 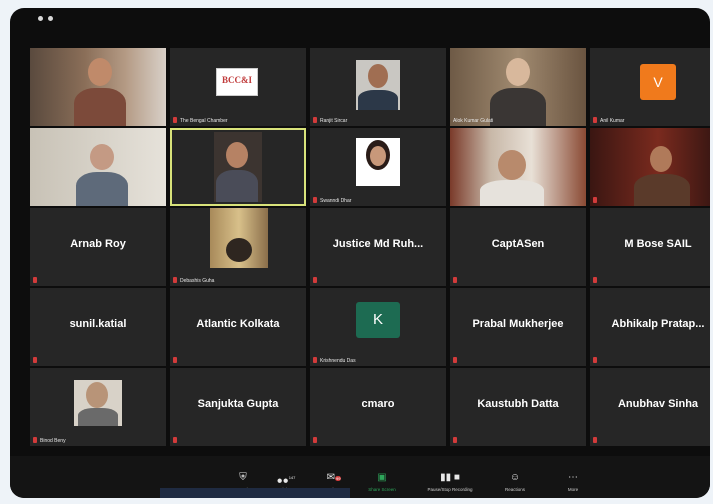 What do you see at coordinates (450, 489) in the screenshot?
I see `record-label: Pause/Stop Recording` at bounding box center [450, 489].